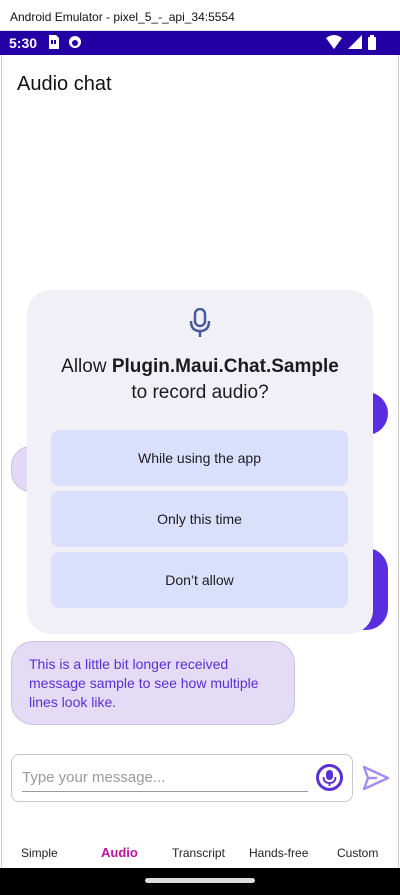  Describe the element at coordinates (199, 519) in the screenshot. I see `only-this-time-button: Only this time` at that location.